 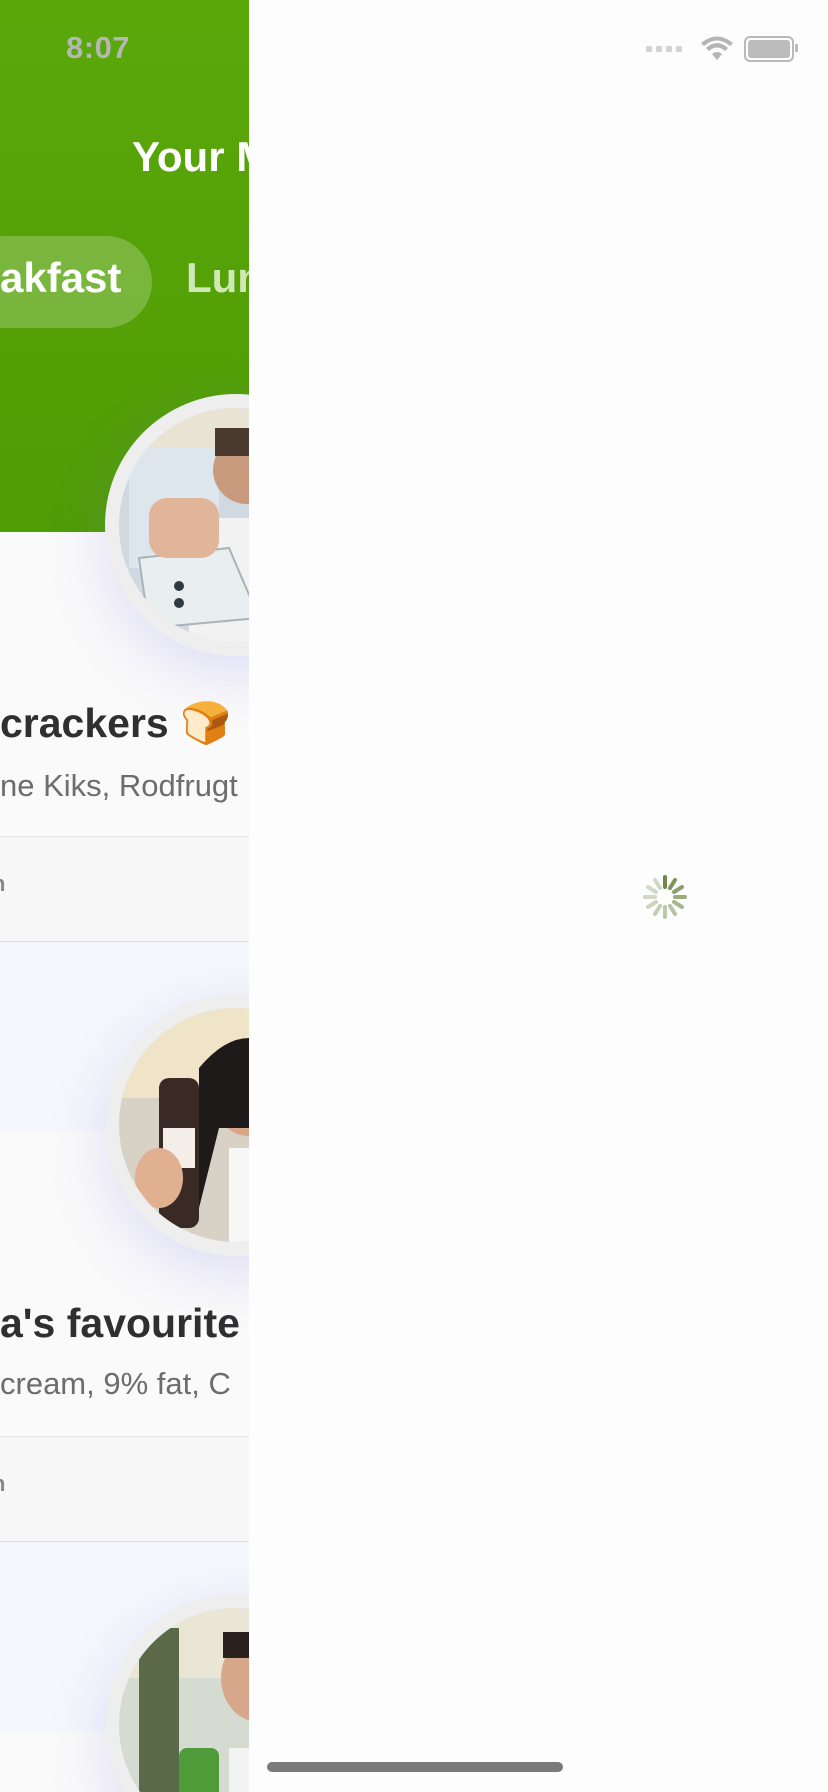 What do you see at coordinates (217, 278) in the screenshot?
I see `tab-lunch: Lun` at bounding box center [217, 278].